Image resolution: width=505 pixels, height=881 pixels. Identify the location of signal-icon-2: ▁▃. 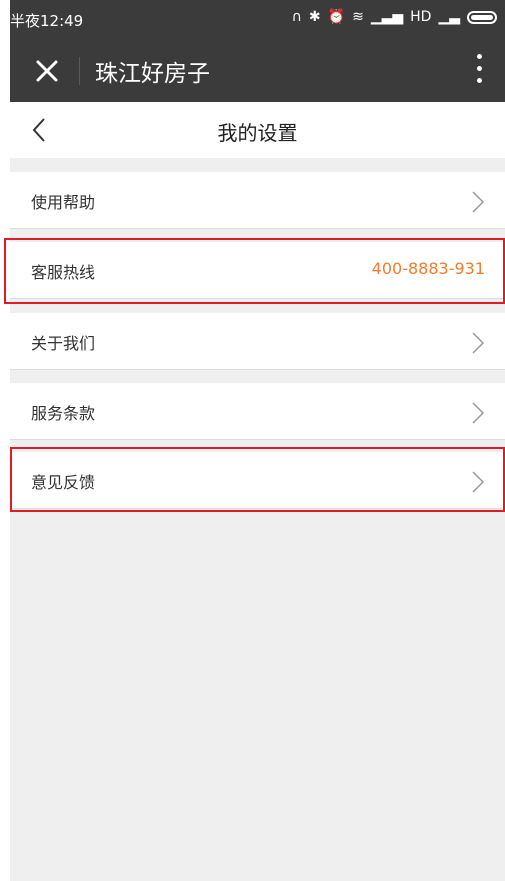
(449, 17).